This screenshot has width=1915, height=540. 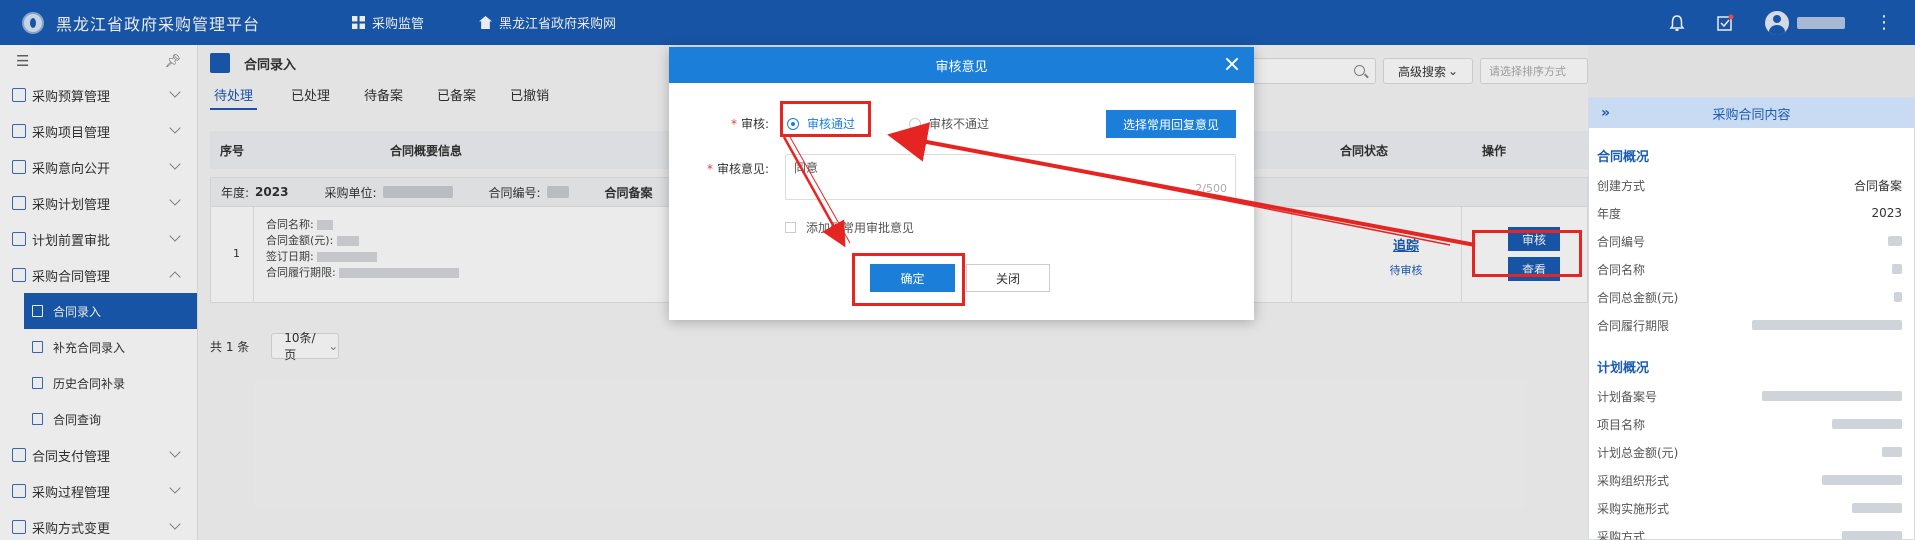 I want to click on detail-row: 合同名称, so click(x=1751, y=269).